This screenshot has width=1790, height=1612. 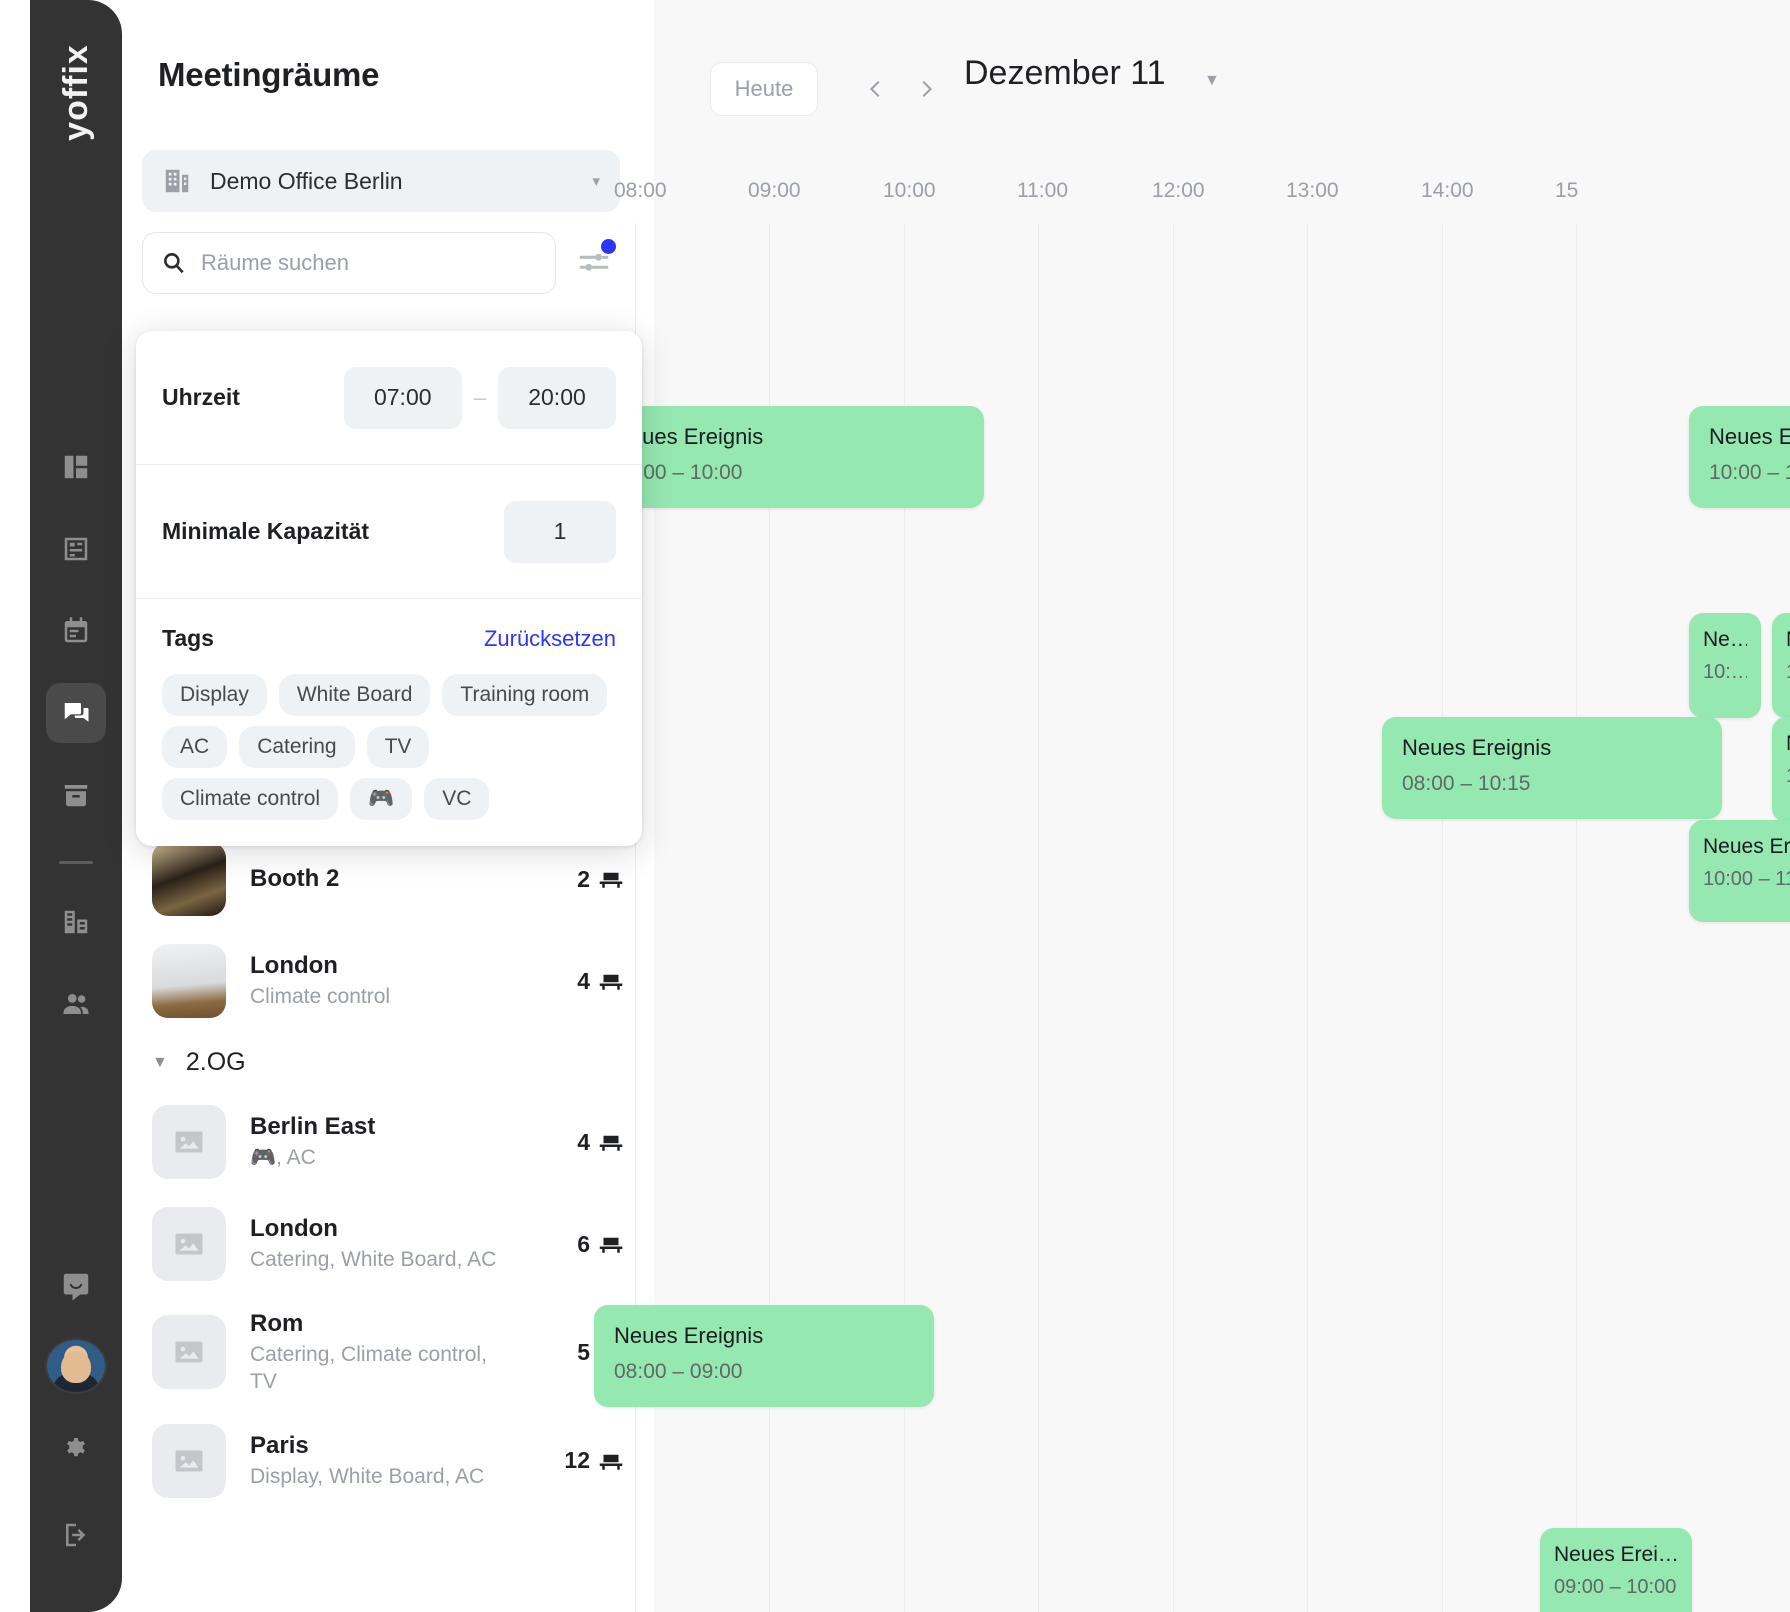 I want to click on time-tick: 08:00, so click(x=640, y=190).